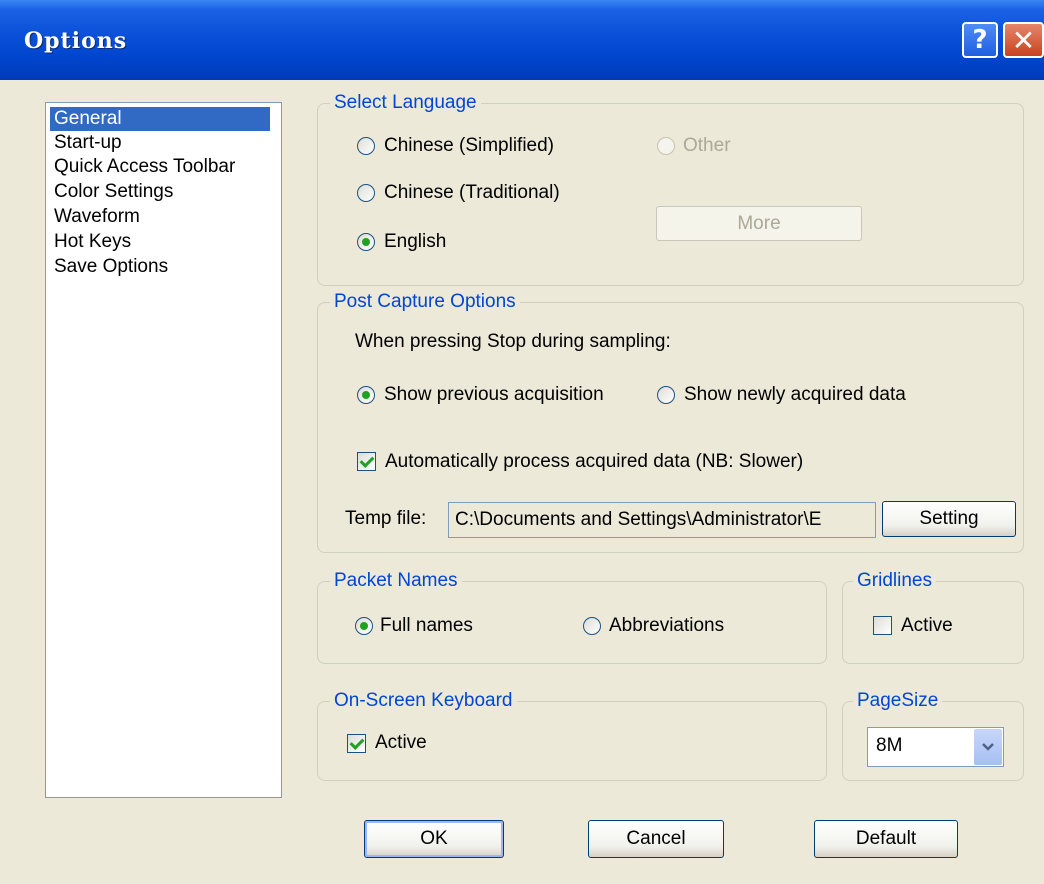 The width and height of the screenshot is (1044, 884). Describe the element at coordinates (935, 747) in the screenshot. I see `pagesize-select: 8M` at that location.